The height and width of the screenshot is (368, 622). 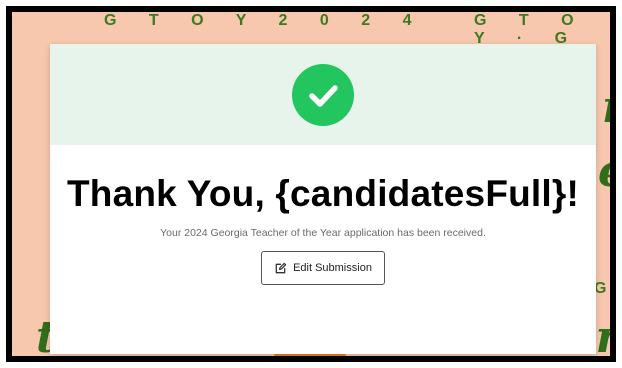 I want to click on edit-submission-button: Edit Submission, so click(x=323, y=268).